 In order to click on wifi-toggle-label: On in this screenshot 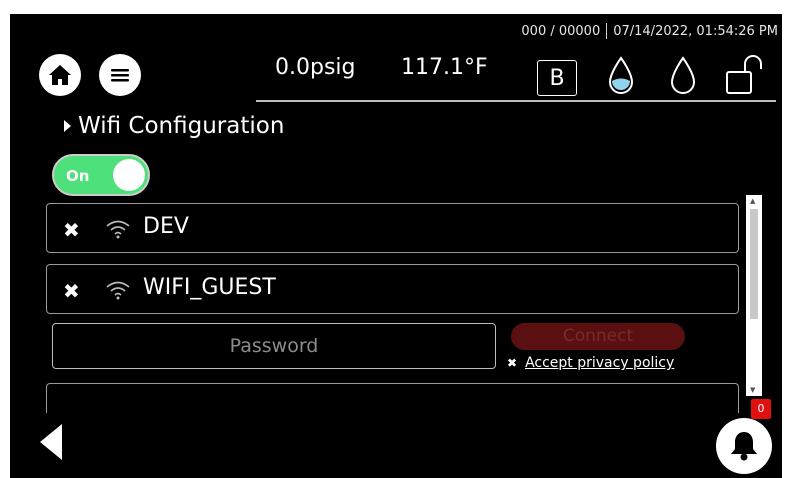, I will do `click(78, 176)`.